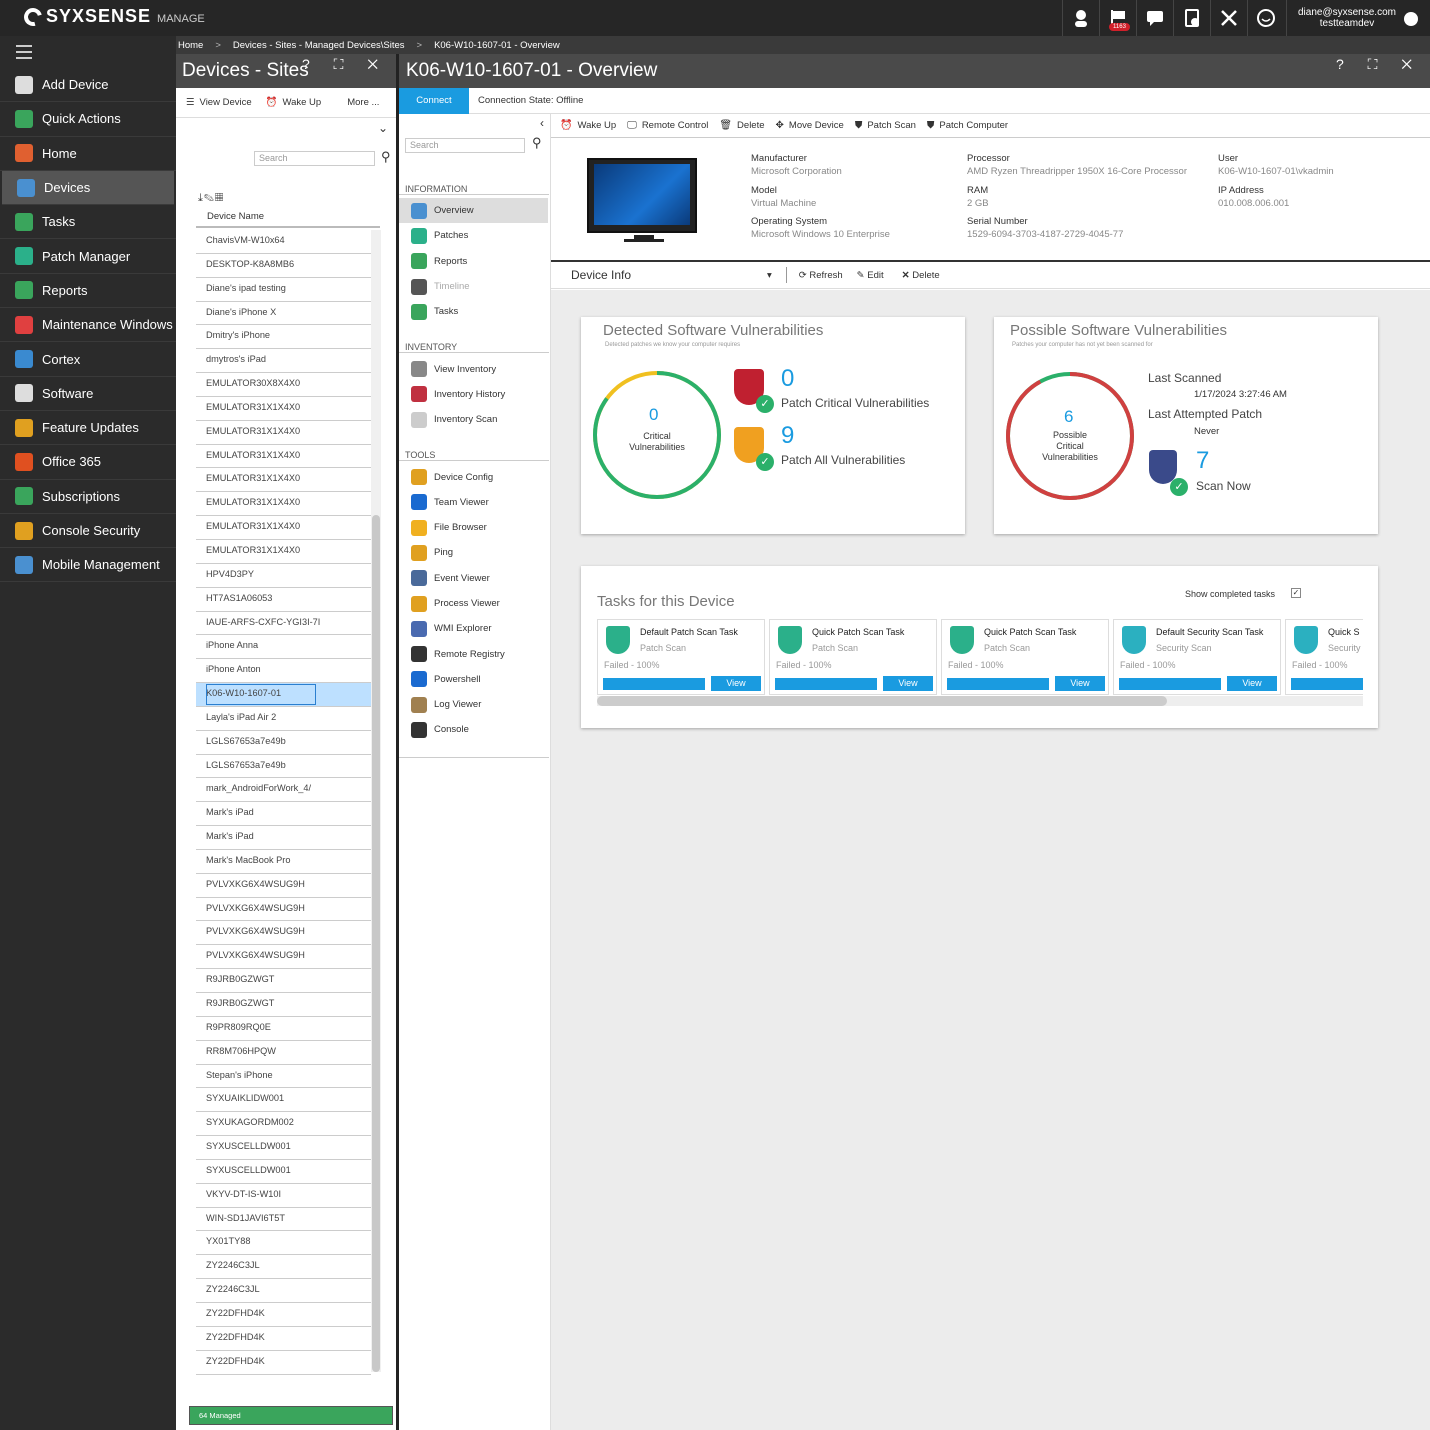  I want to click on nav-search-input: Search, so click(465, 145).